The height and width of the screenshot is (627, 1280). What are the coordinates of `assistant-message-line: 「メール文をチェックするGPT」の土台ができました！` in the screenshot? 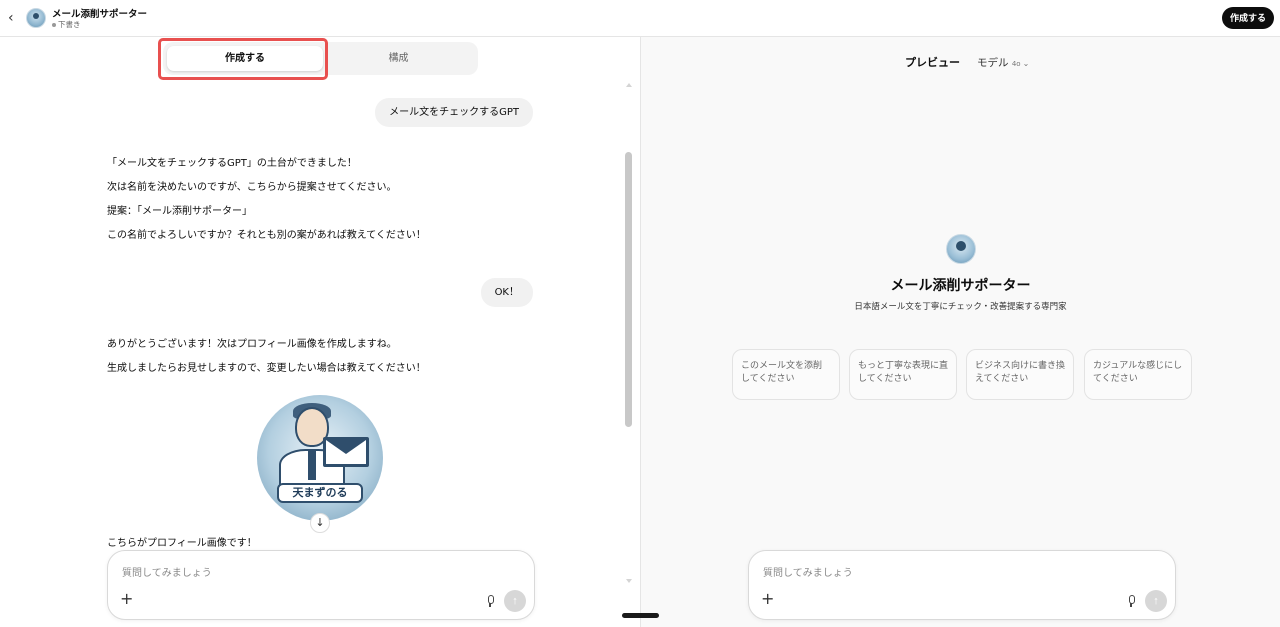 It's located at (232, 163).